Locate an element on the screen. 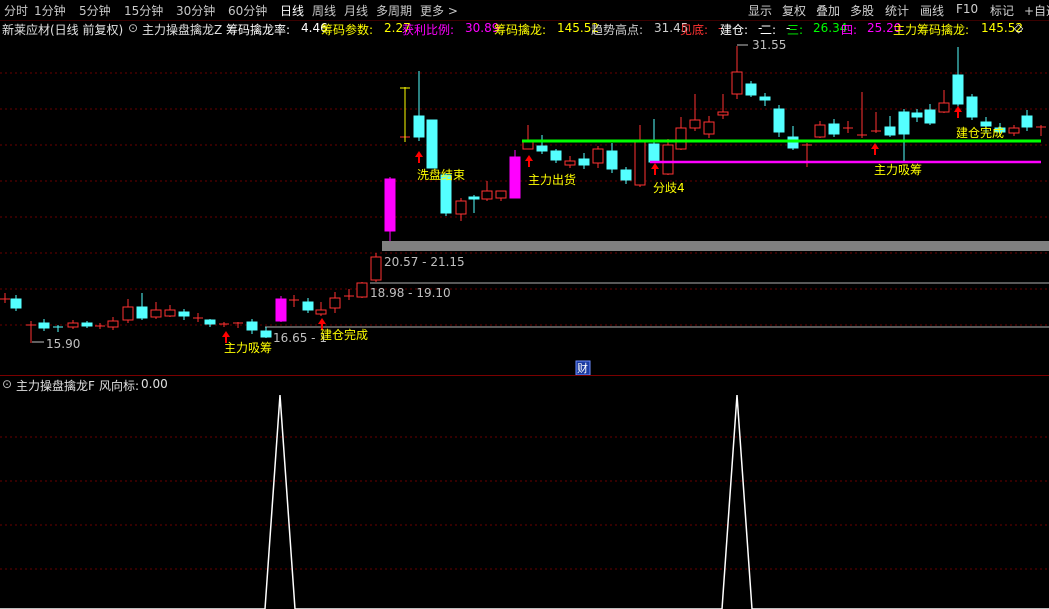 This screenshot has height=609, width=1049. settings-diamond-icon: ◇ is located at coordinates (1018, 28).